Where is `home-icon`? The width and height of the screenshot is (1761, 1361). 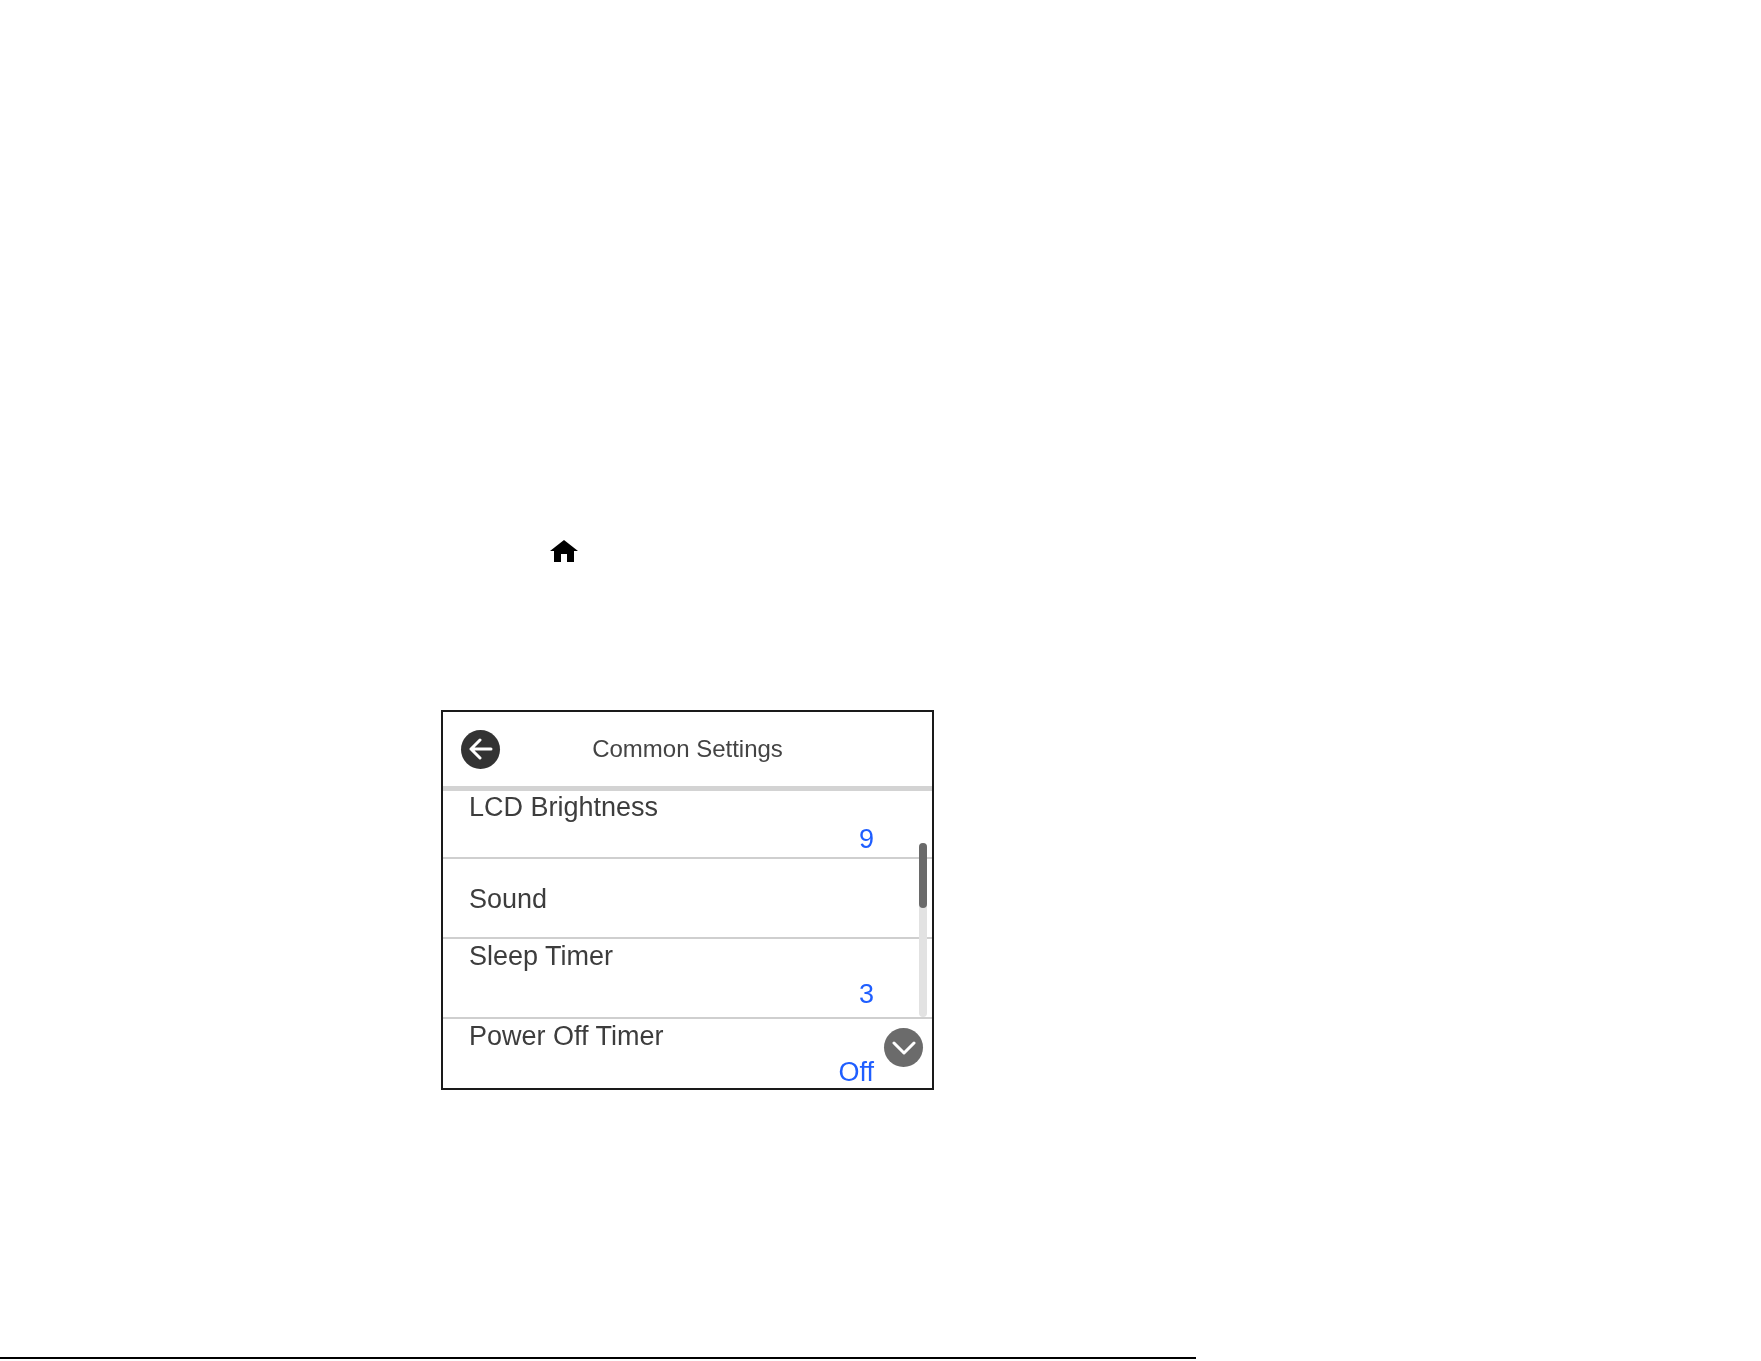
home-icon is located at coordinates (564, 551).